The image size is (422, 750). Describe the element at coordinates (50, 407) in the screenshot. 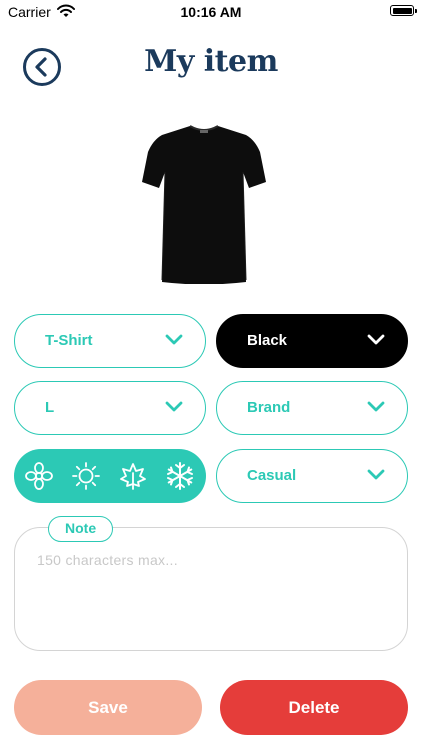

I see `size-value: L` at that location.